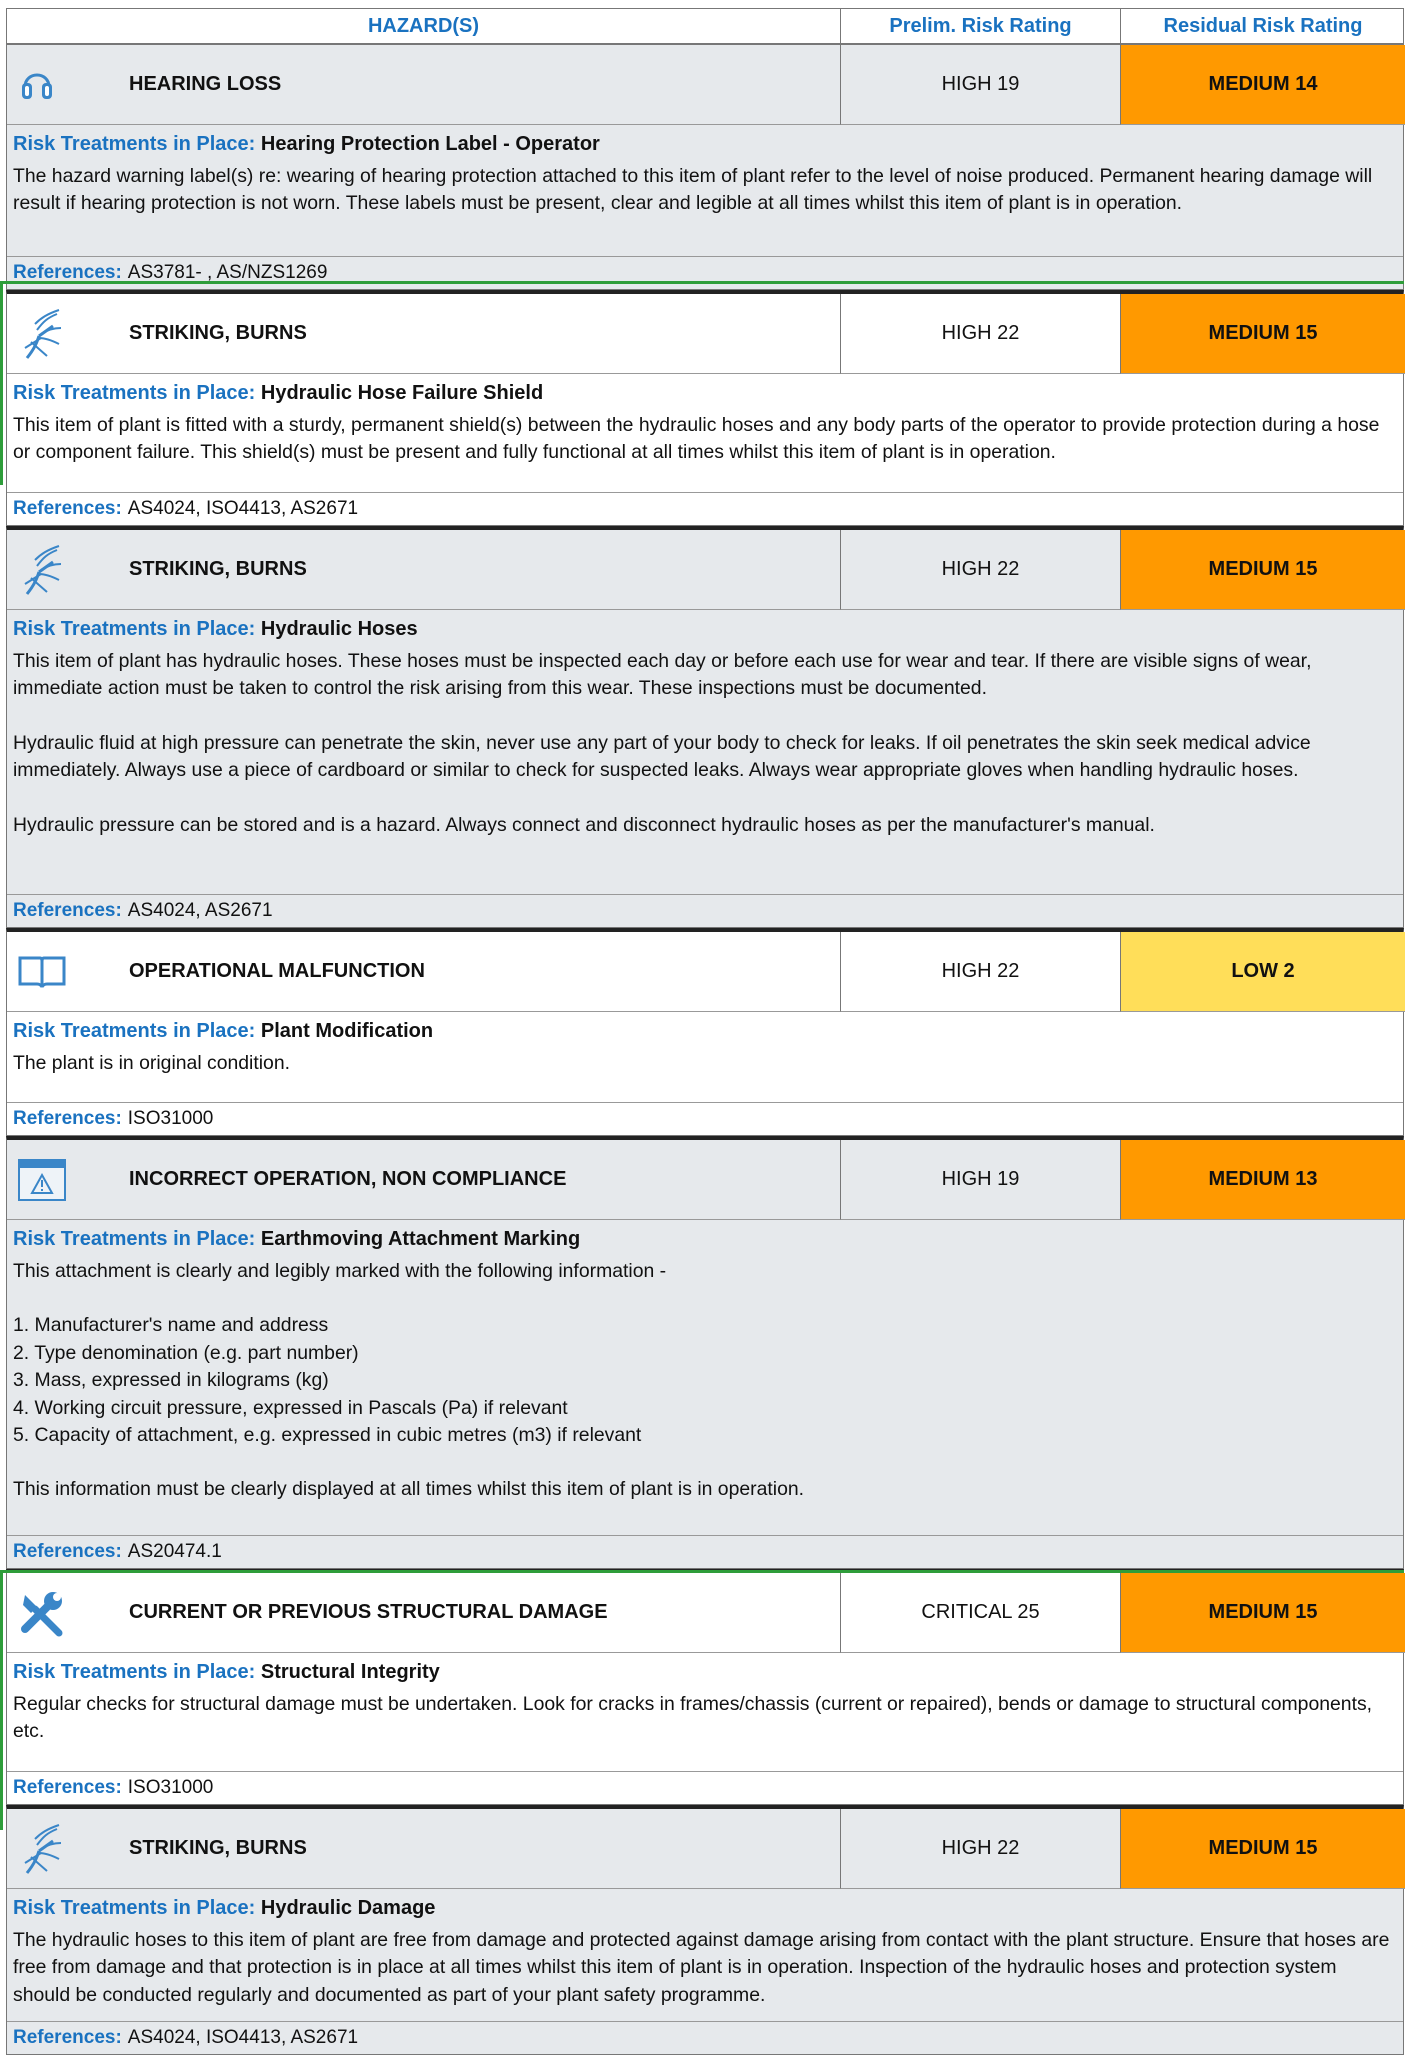  What do you see at coordinates (174, 1551) in the screenshot?
I see `references-value: AS20474.1` at bounding box center [174, 1551].